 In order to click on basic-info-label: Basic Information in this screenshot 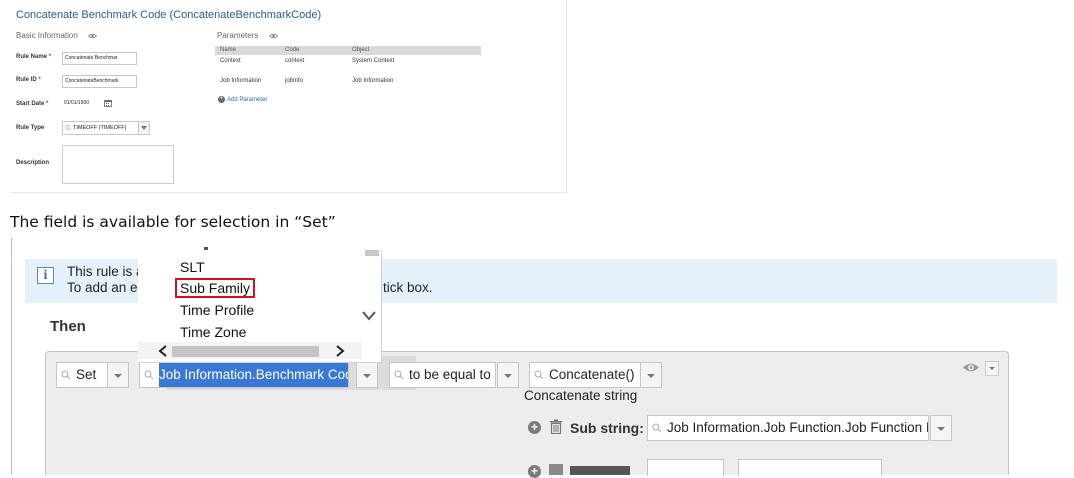, I will do `click(47, 35)`.